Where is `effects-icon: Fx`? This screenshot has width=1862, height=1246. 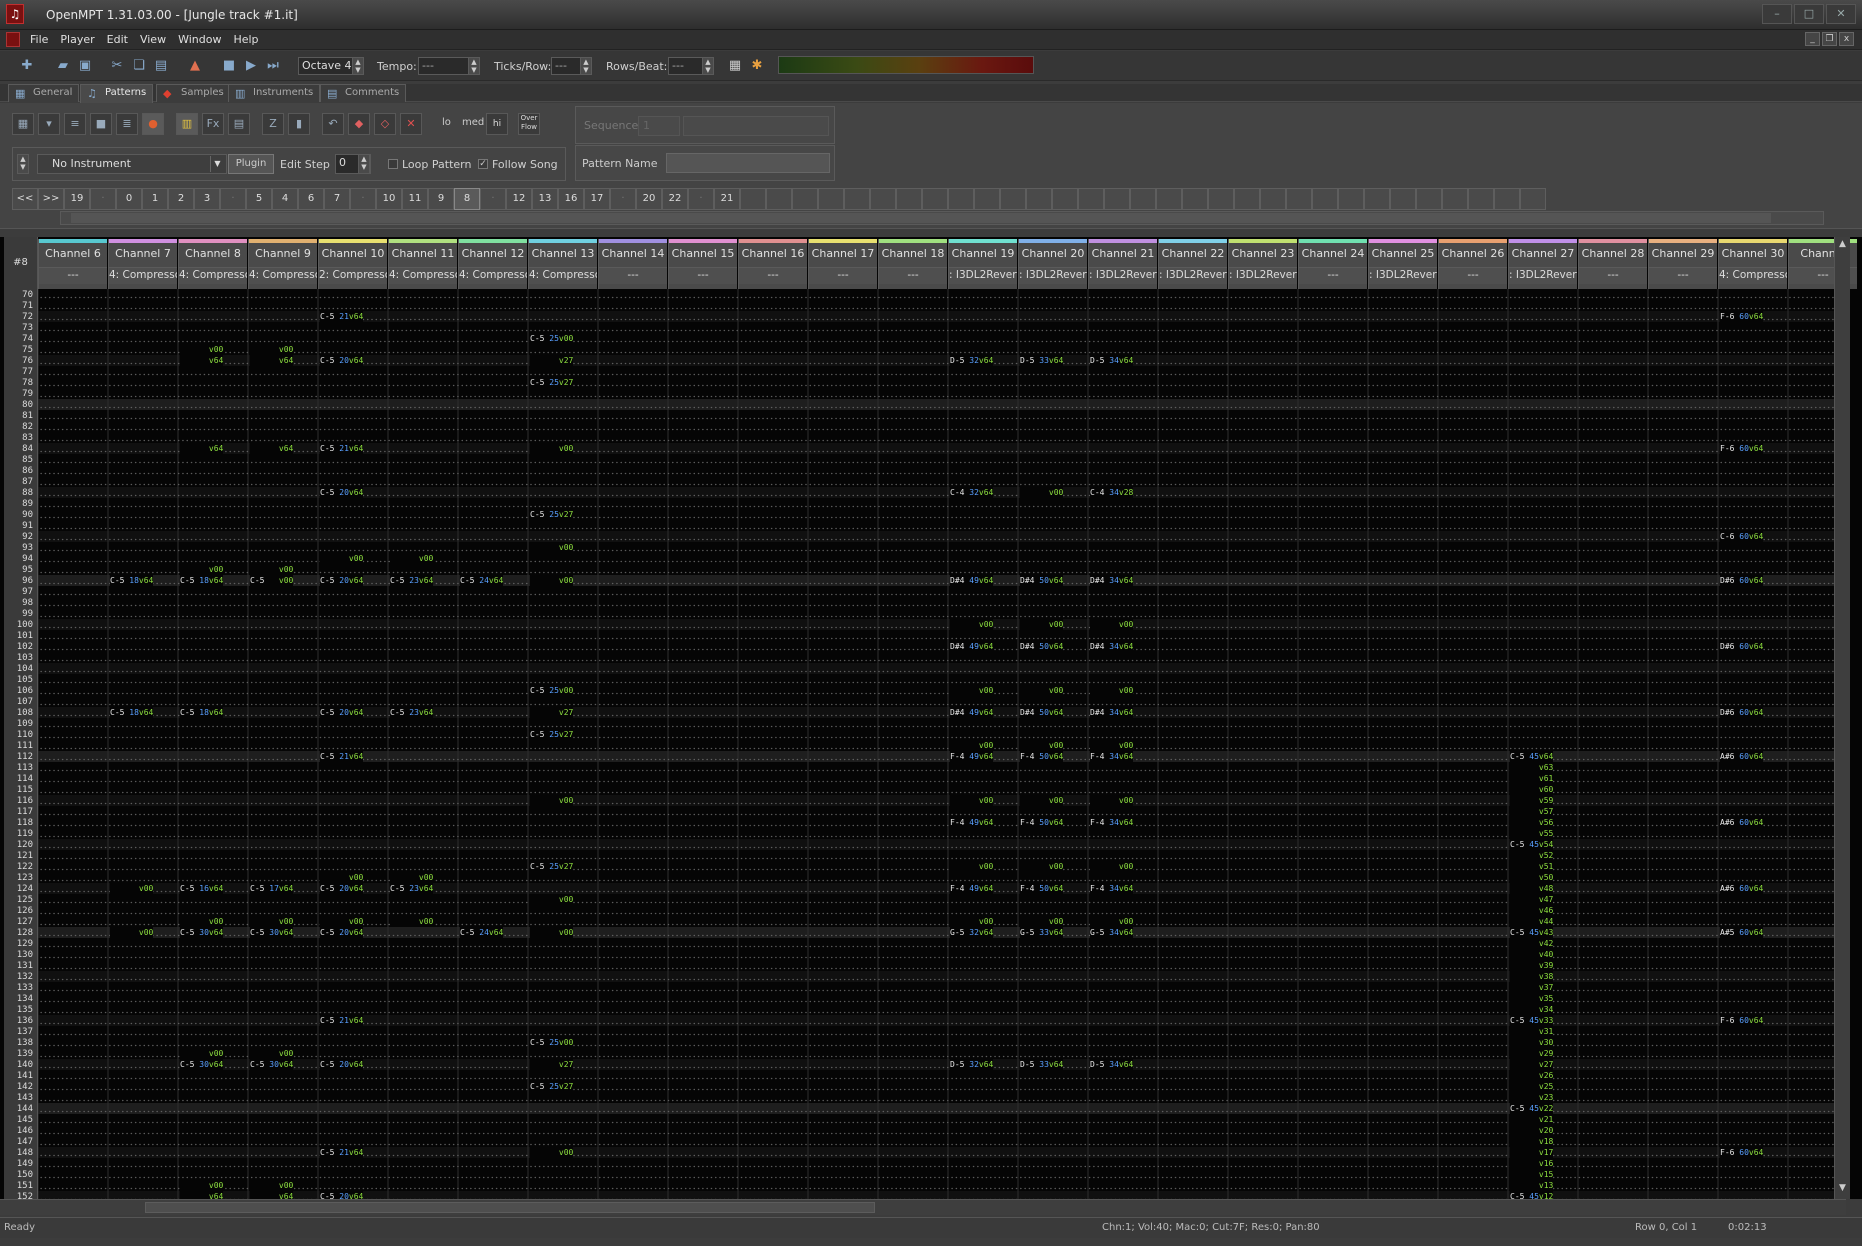
effects-icon: Fx is located at coordinates (213, 124).